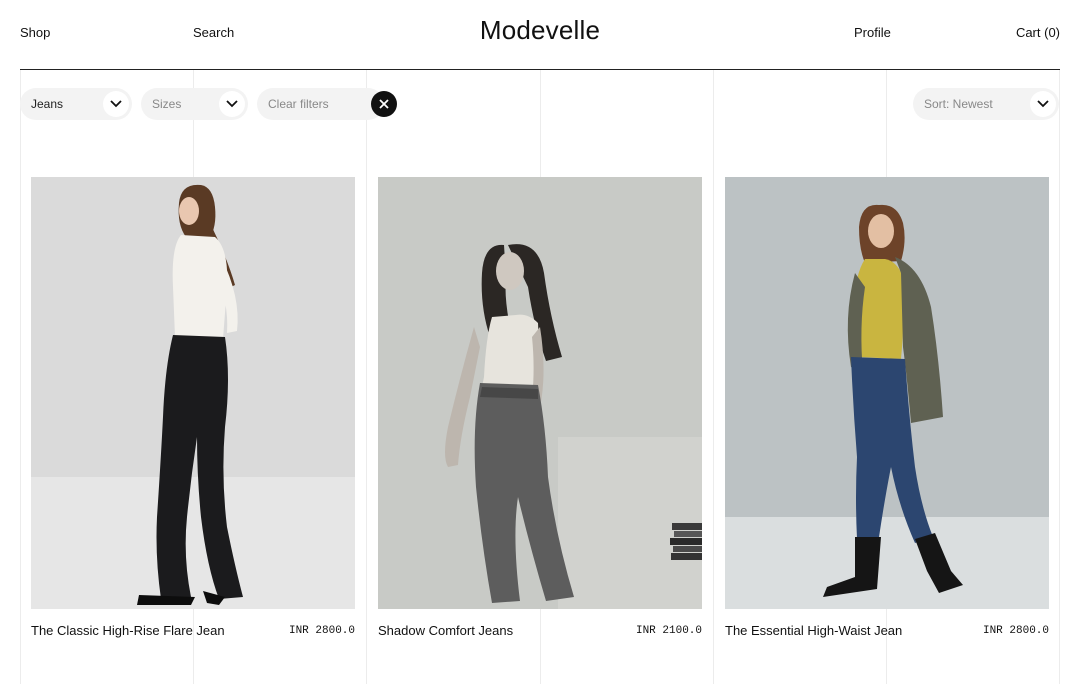 The width and height of the screenshot is (1080, 684). Describe the element at coordinates (167, 104) in the screenshot. I see `sizes-filter-placeholder: Sizes` at that location.